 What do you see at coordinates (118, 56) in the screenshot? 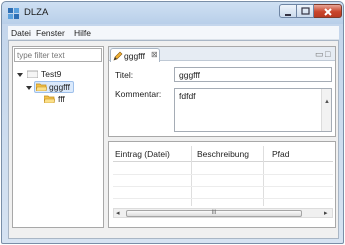
I see `pencil-icon` at bounding box center [118, 56].